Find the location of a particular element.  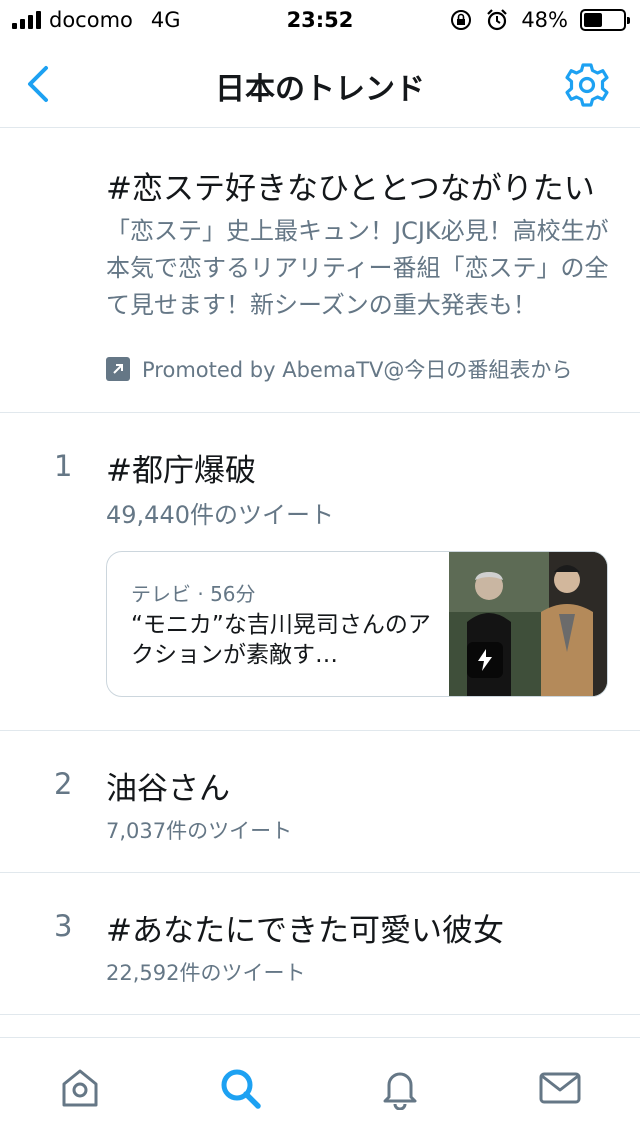

status-right: 48% is located at coordinates (539, 20).